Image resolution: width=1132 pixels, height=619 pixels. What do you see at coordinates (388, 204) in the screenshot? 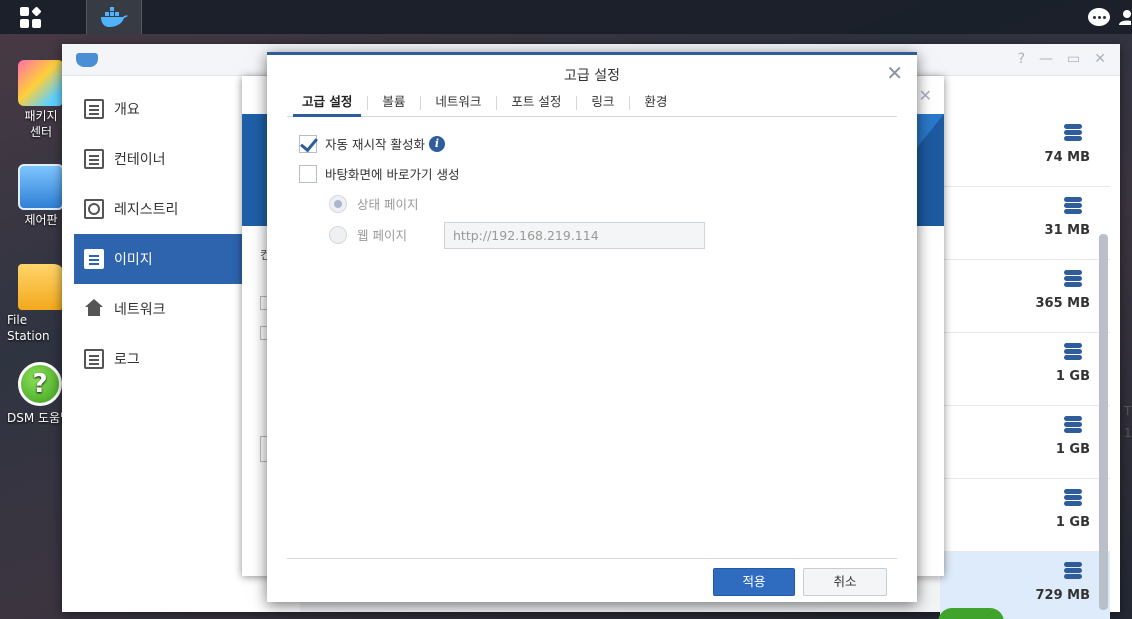
I see `status-page-label: 상태 페이지` at bounding box center [388, 204].